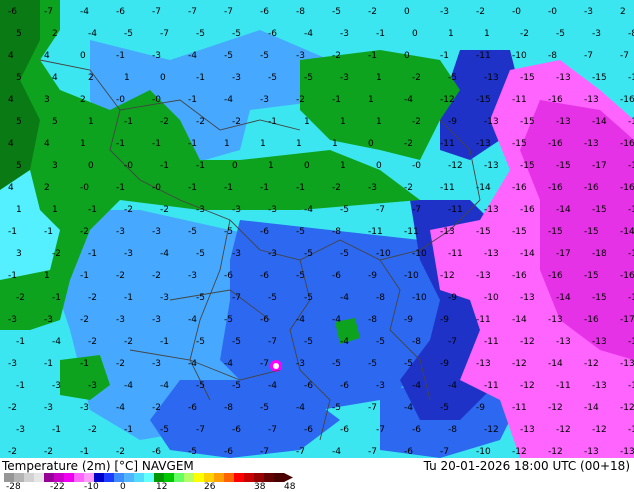 This screenshot has width=634, height=492. I want to click on temperature-value: -14, so click(519, 320).